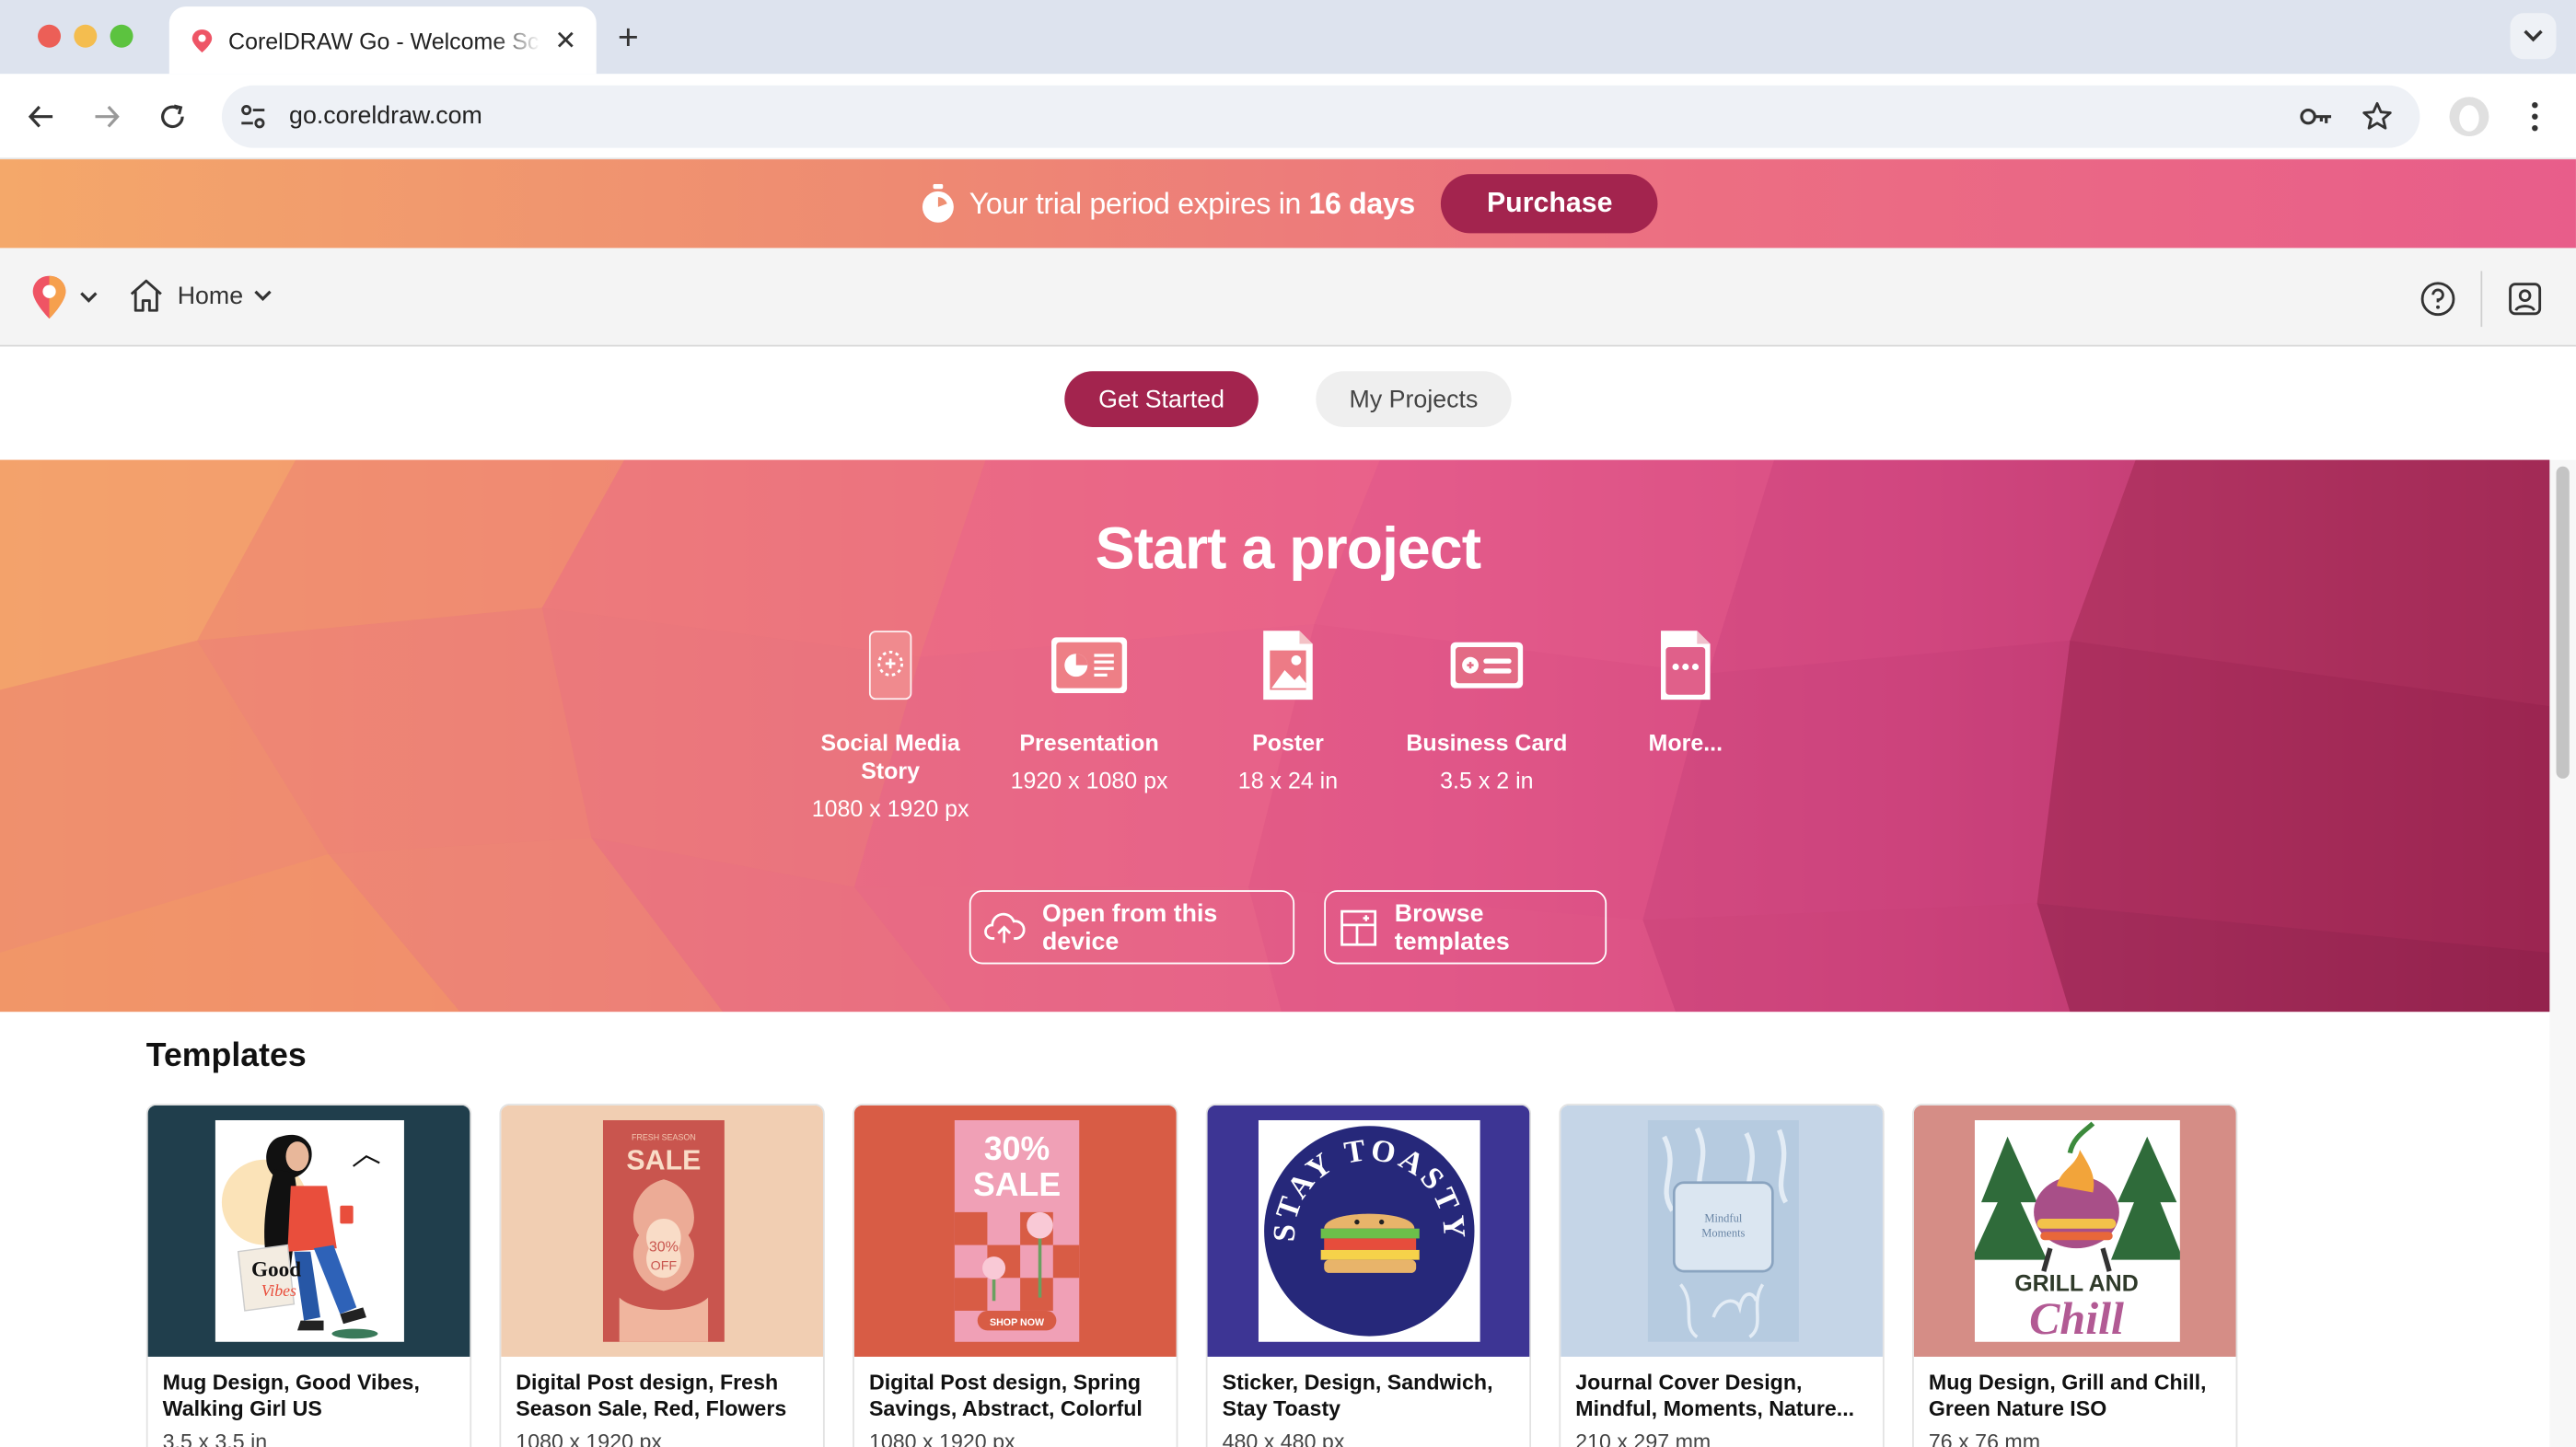 This screenshot has height=1447, width=2576. What do you see at coordinates (1288, 710) in the screenshot?
I see `project-type-poster: Poster 18 x 24 in` at bounding box center [1288, 710].